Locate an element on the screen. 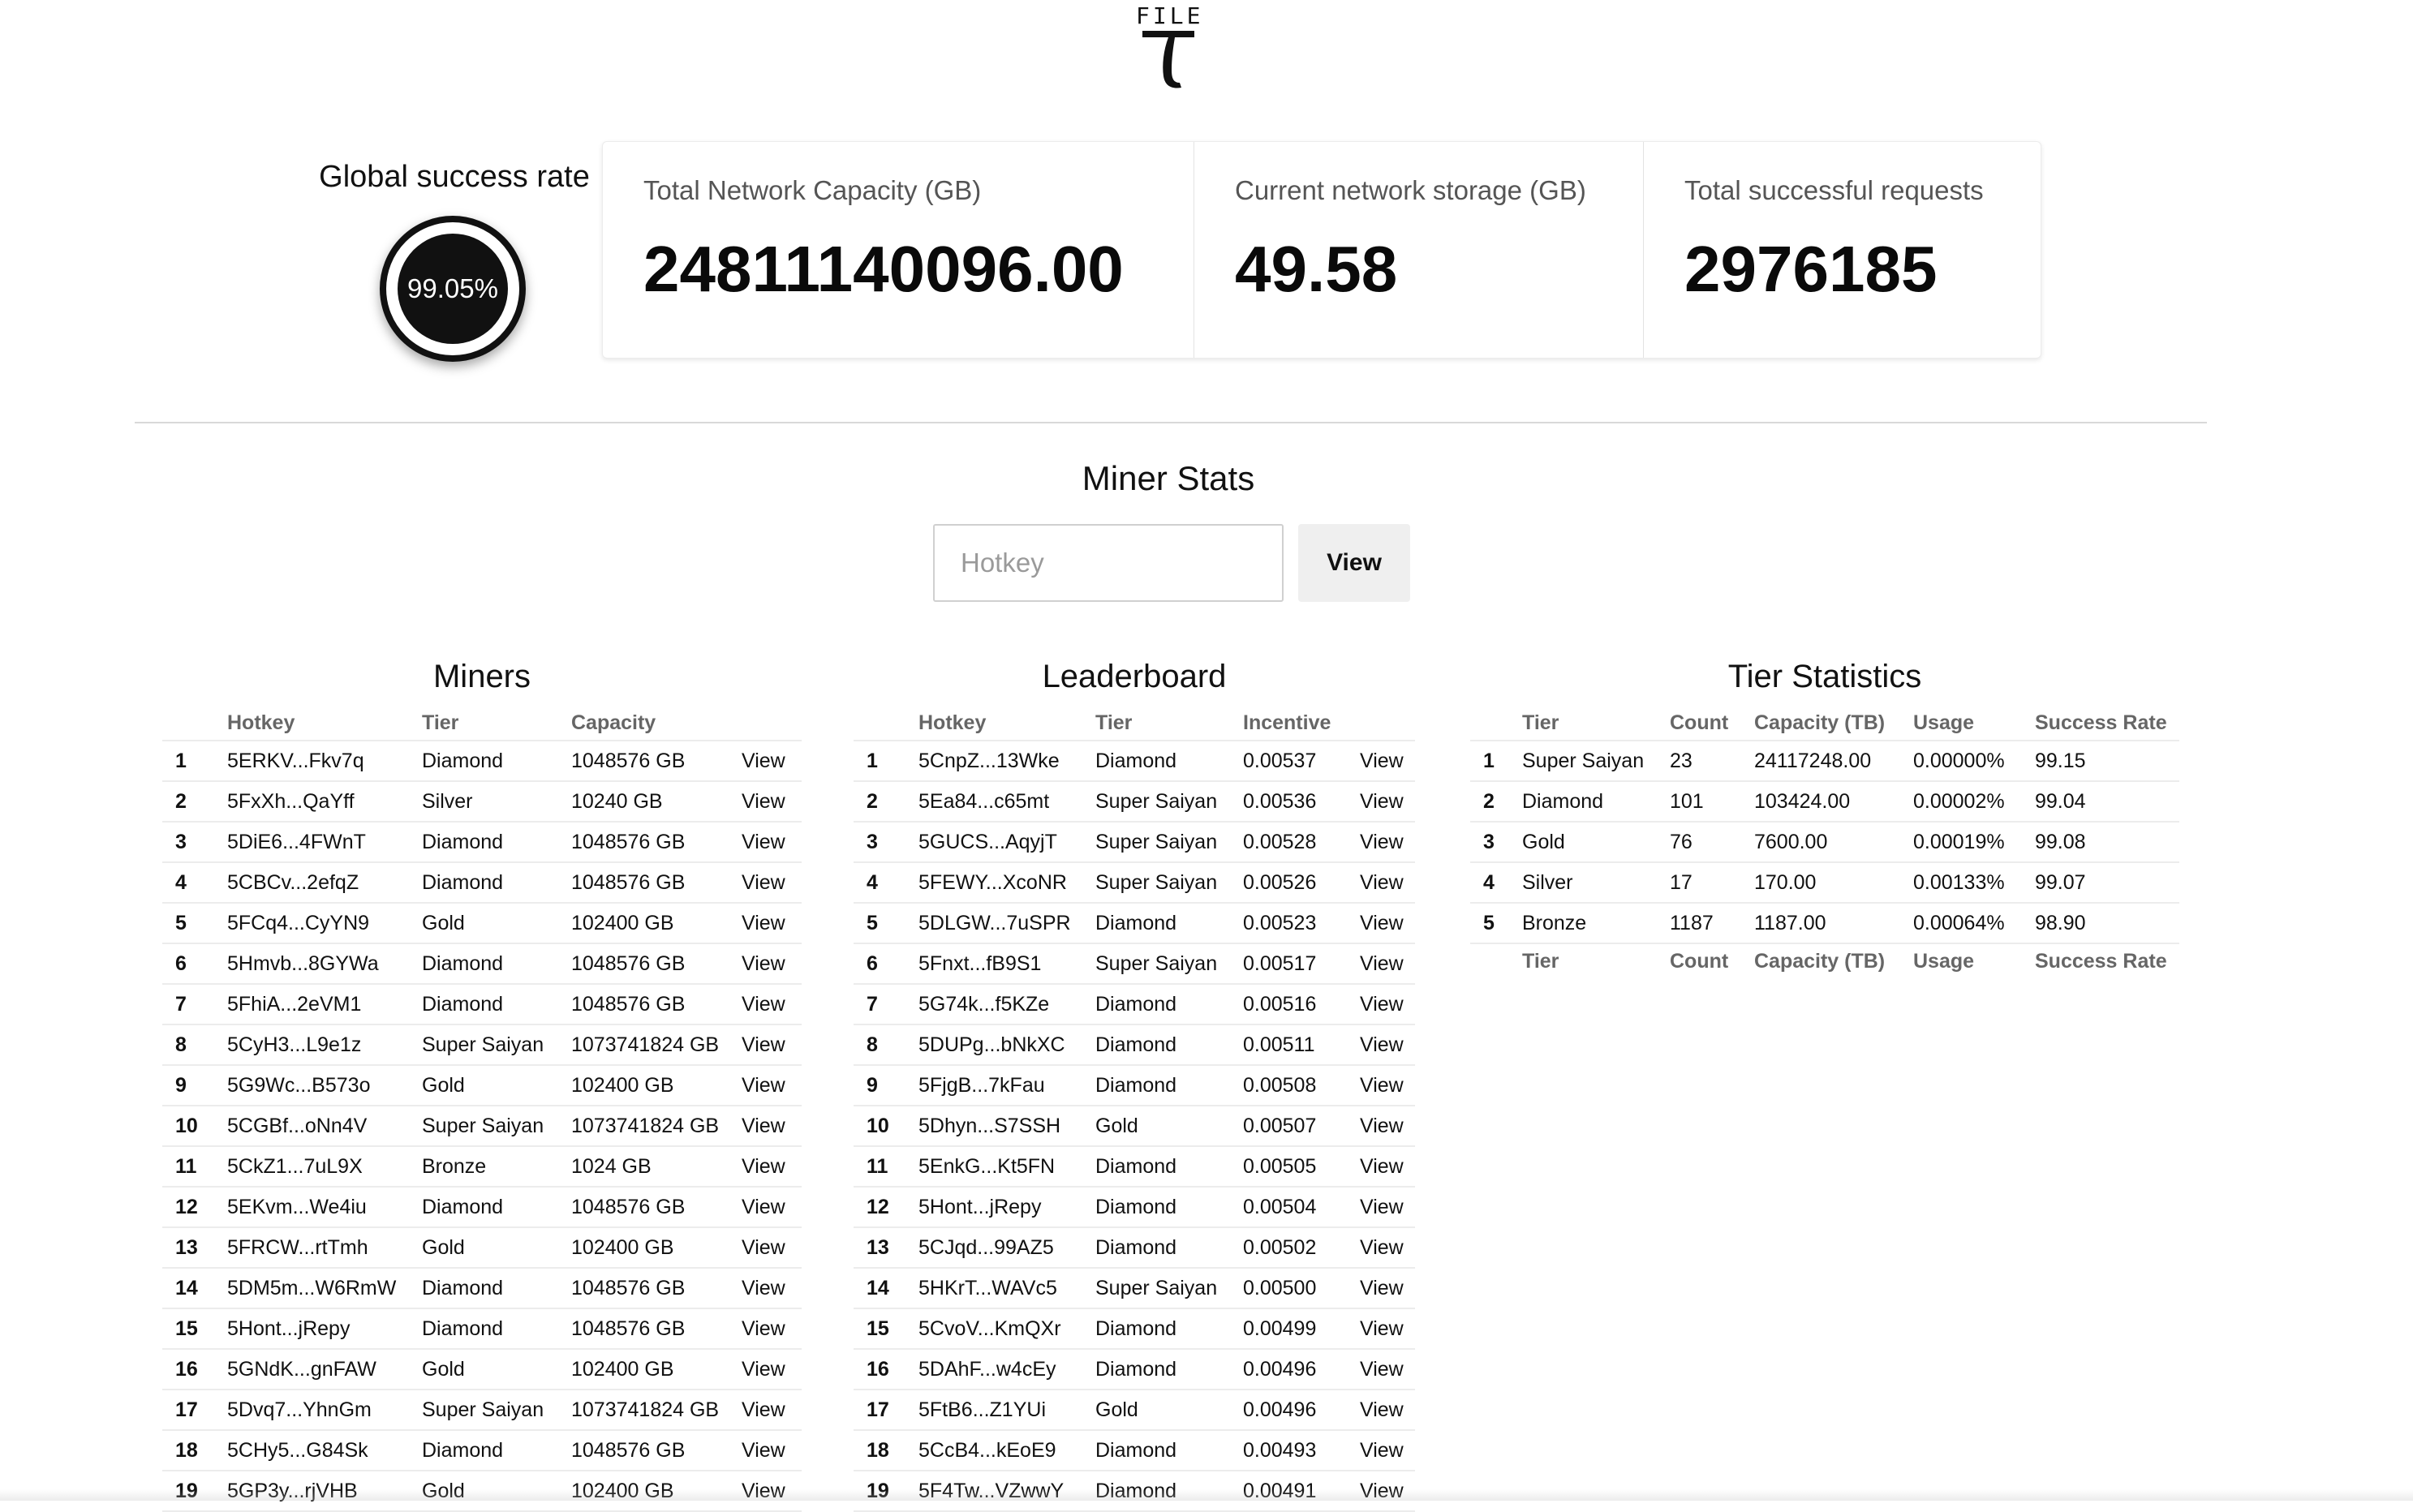 The width and height of the screenshot is (2413, 1512). logo-word: FILE is located at coordinates (1170, 15).